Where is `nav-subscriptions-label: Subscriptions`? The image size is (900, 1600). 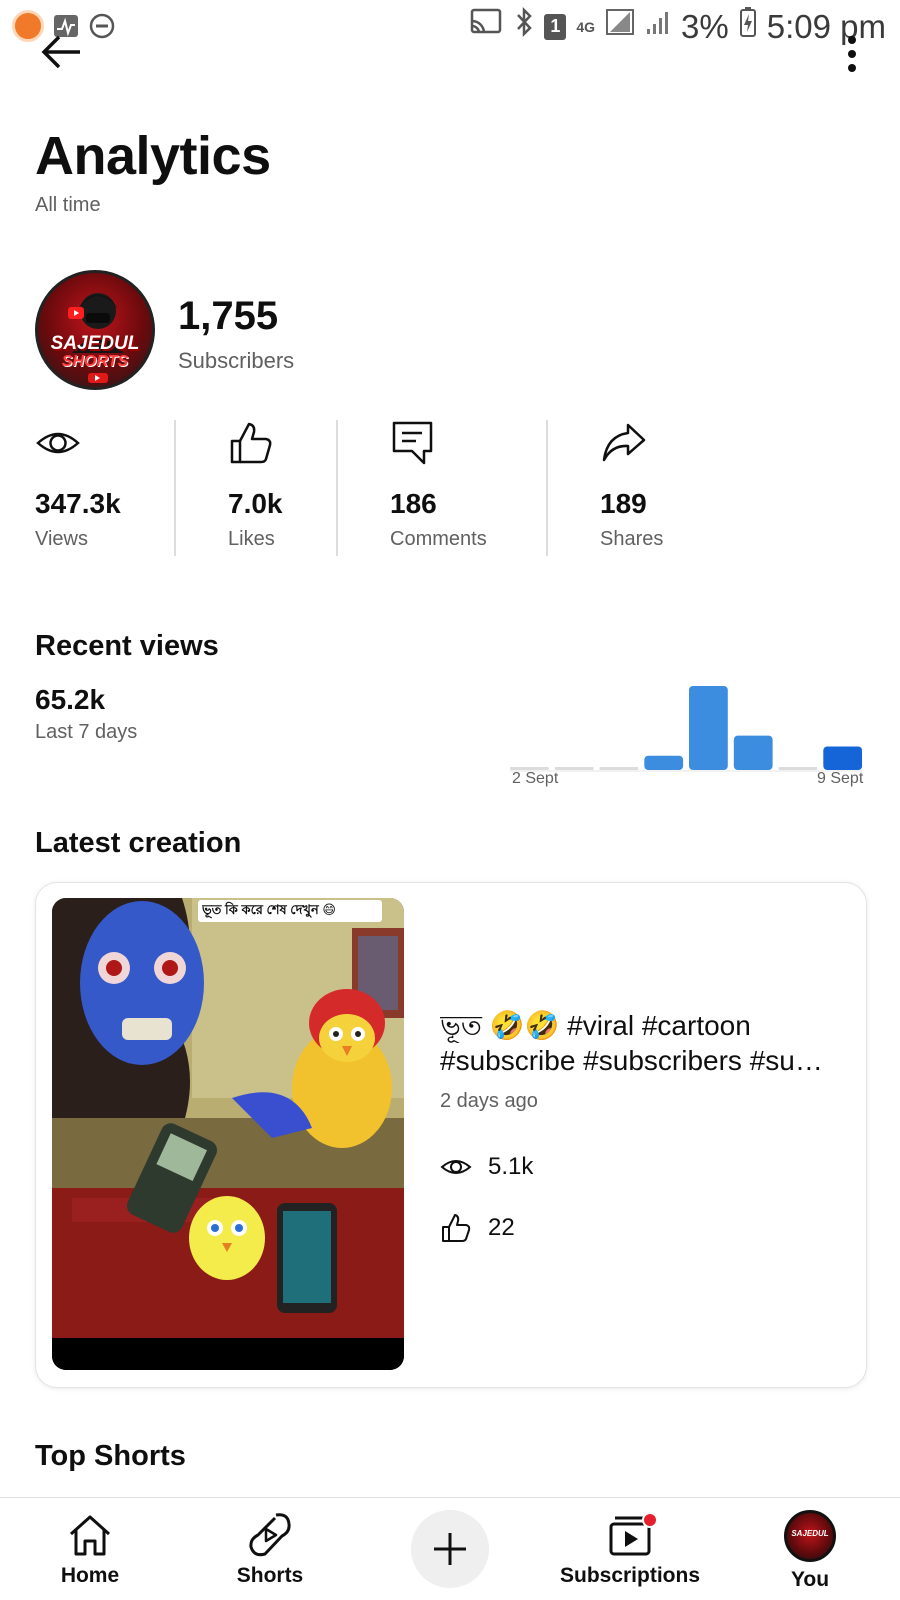 nav-subscriptions-label: Subscriptions is located at coordinates (630, 1575).